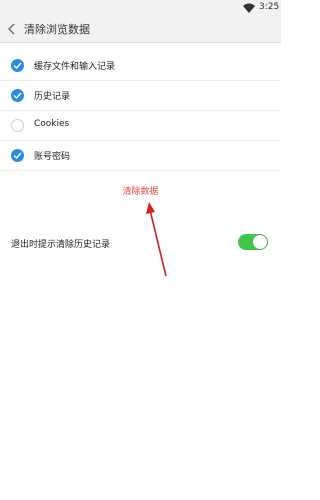 The width and height of the screenshot is (320, 500). I want to click on toggle-knob, so click(260, 242).